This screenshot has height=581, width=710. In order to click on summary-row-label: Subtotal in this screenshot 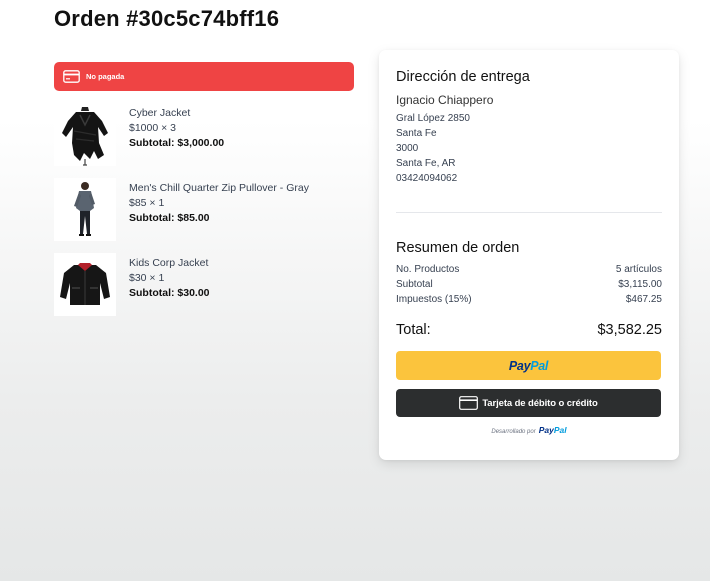, I will do `click(414, 284)`.